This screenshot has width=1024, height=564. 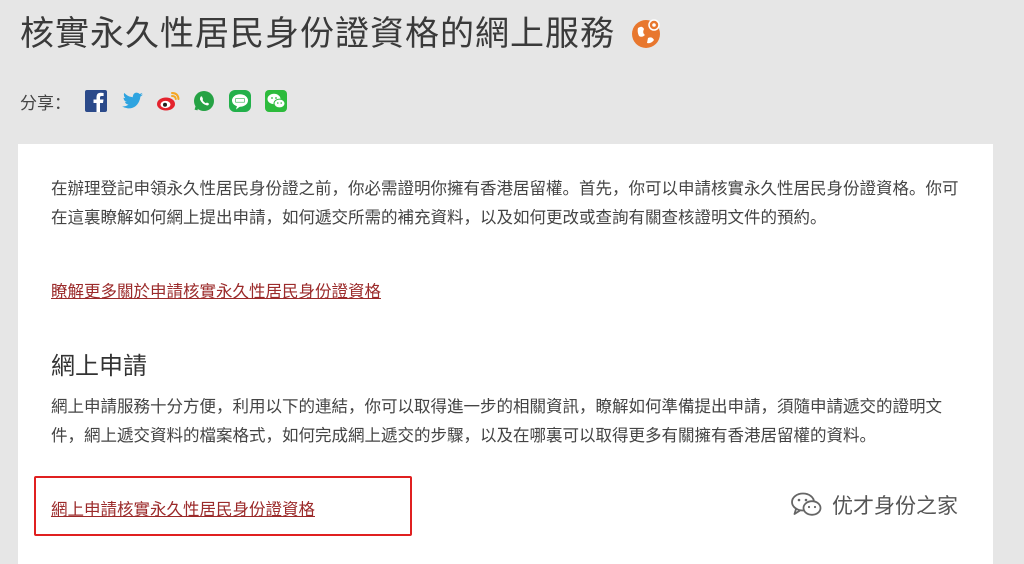 What do you see at coordinates (168, 101) in the screenshot?
I see `weibo-icon` at bounding box center [168, 101].